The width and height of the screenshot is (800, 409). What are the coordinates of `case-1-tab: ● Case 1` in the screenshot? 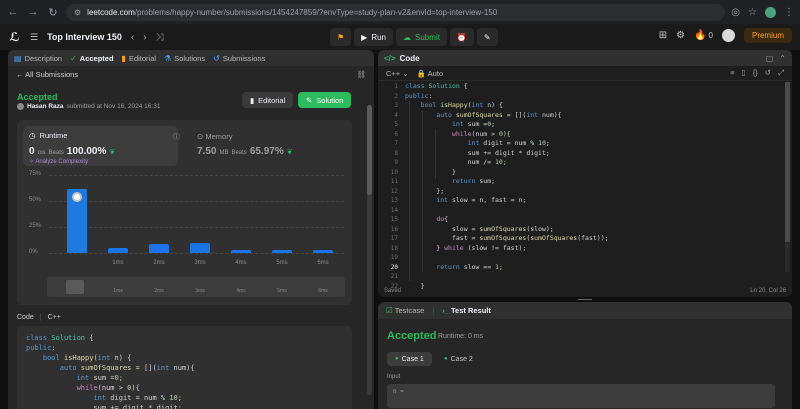 It's located at (409, 359).